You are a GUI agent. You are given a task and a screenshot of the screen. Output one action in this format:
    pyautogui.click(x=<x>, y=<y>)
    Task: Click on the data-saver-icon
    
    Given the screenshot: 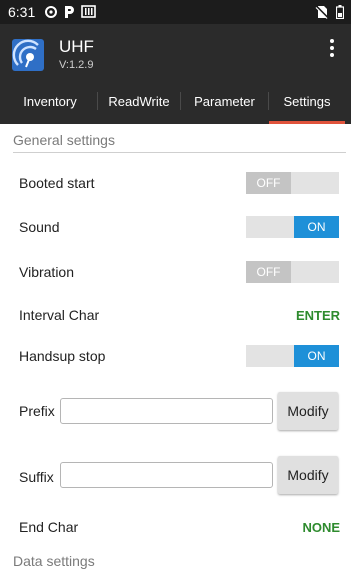 What is the action you would take?
    pyautogui.click(x=51, y=12)
    